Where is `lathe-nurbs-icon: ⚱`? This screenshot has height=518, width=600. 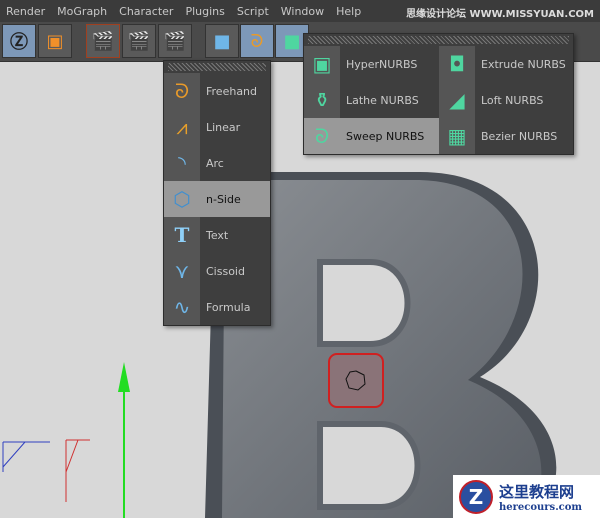
lathe-nurbs-icon: ⚱ is located at coordinates (322, 100).